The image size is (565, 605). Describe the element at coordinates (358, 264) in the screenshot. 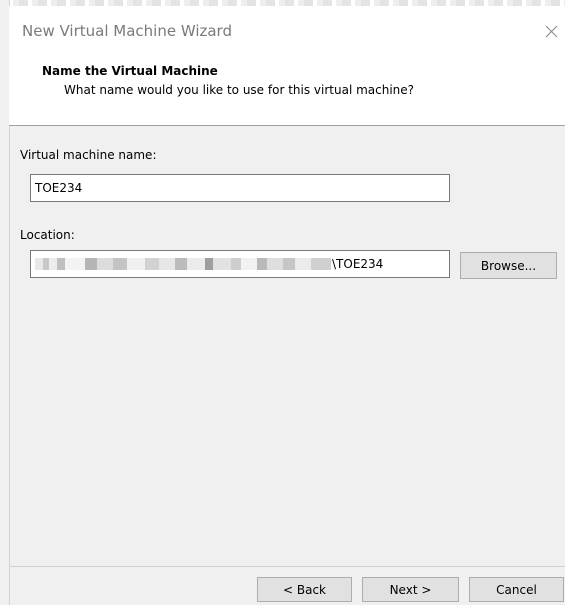

I see `location-value-suffix: \TOE234` at that location.